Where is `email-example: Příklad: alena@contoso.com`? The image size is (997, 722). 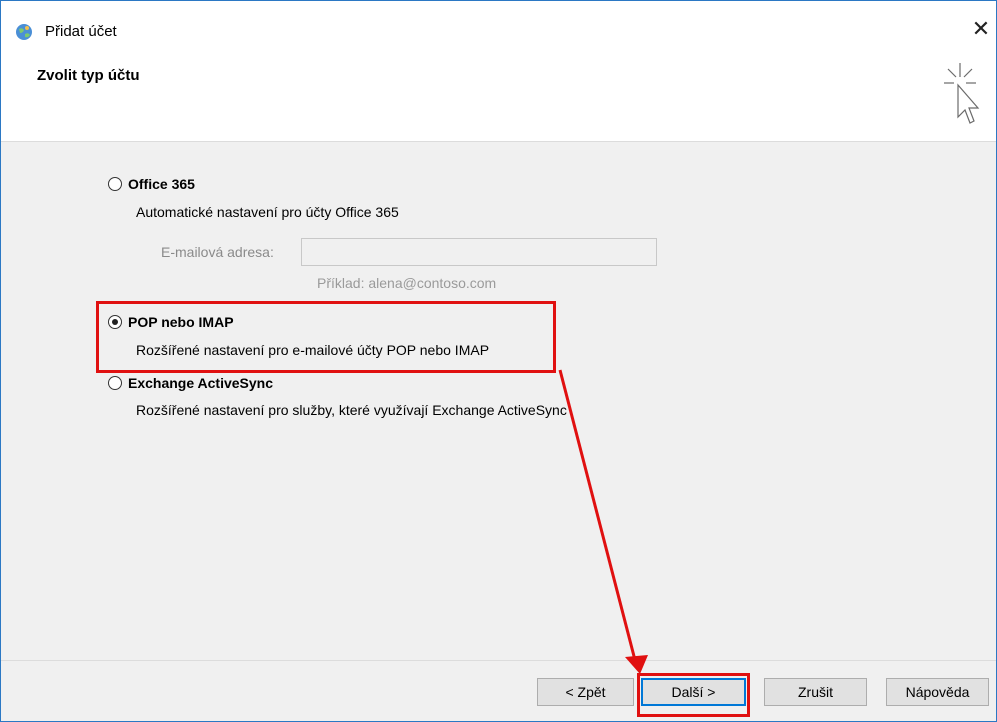
email-example: Příklad: alena@contoso.com is located at coordinates (407, 283).